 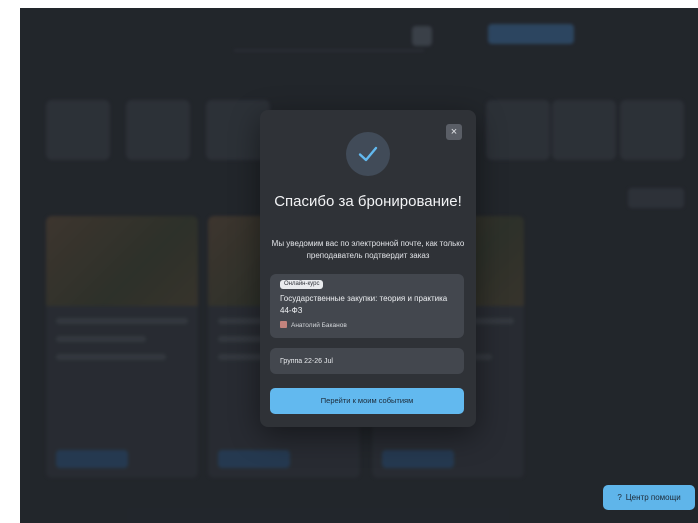 I want to click on modal-title: Спасибо за бронирование!, so click(x=368, y=201).